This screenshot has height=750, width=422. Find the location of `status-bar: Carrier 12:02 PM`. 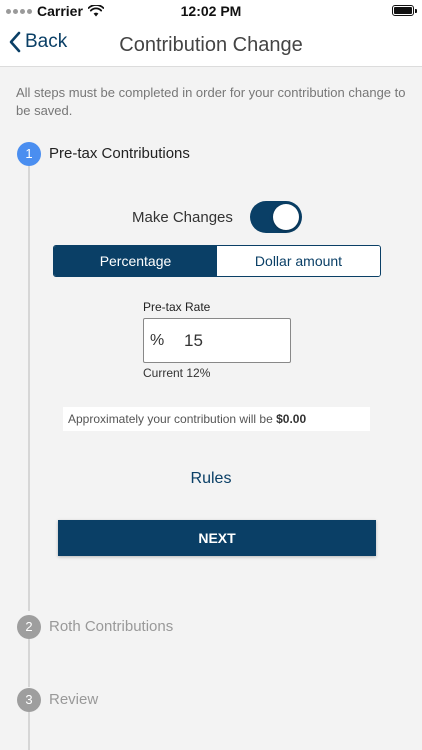

status-bar: Carrier 12:02 PM is located at coordinates (211, 11).